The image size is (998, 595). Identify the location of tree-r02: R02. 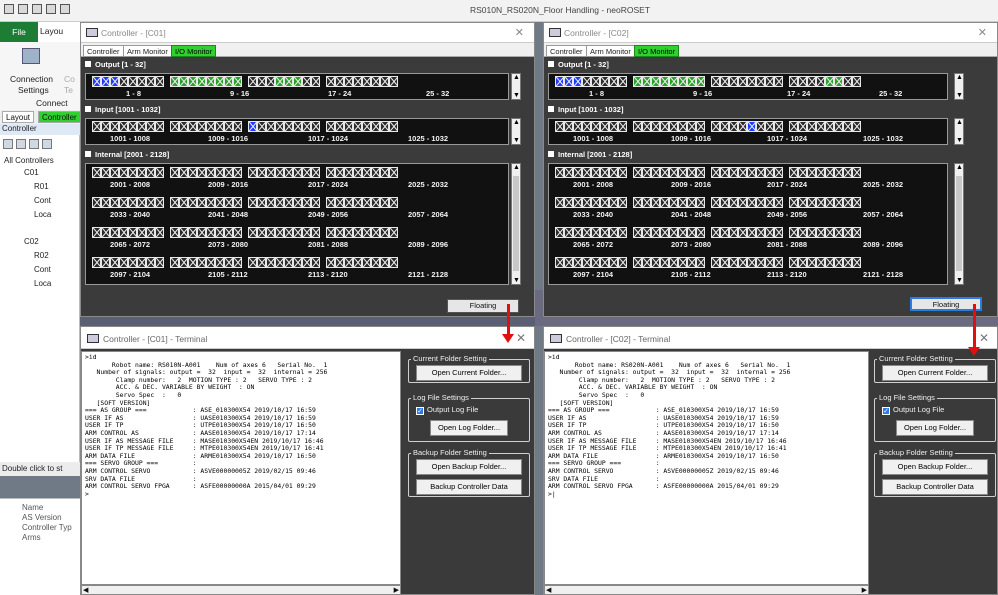
(41, 255).